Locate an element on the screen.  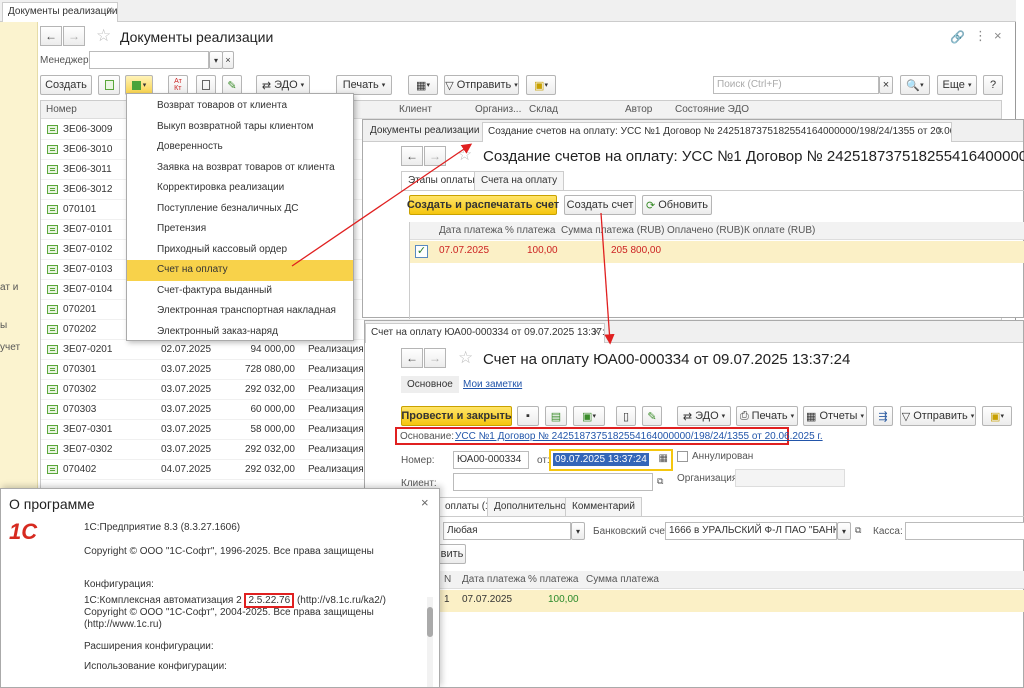
annotation-arrows is located at coordinates (453, 244).